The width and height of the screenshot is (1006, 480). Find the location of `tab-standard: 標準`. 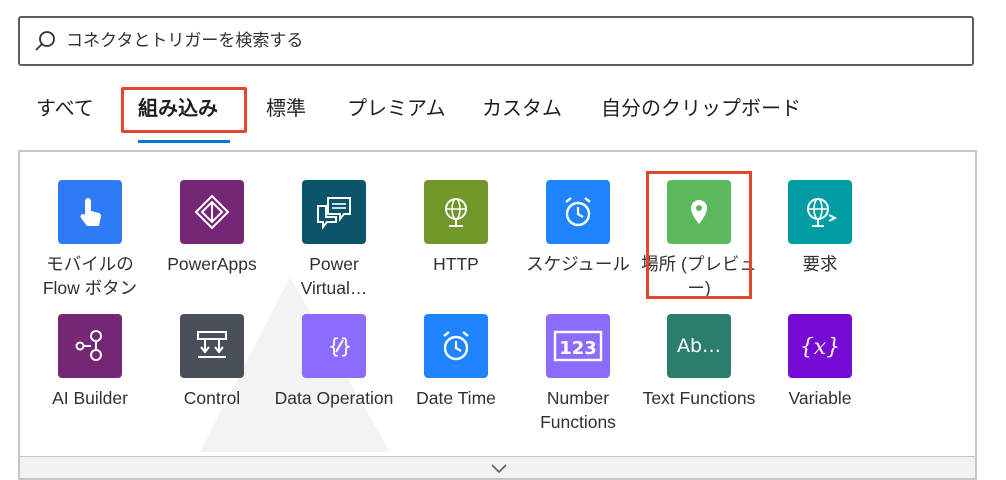

tab-standard: 標準 is located at coordinates (286, 108).